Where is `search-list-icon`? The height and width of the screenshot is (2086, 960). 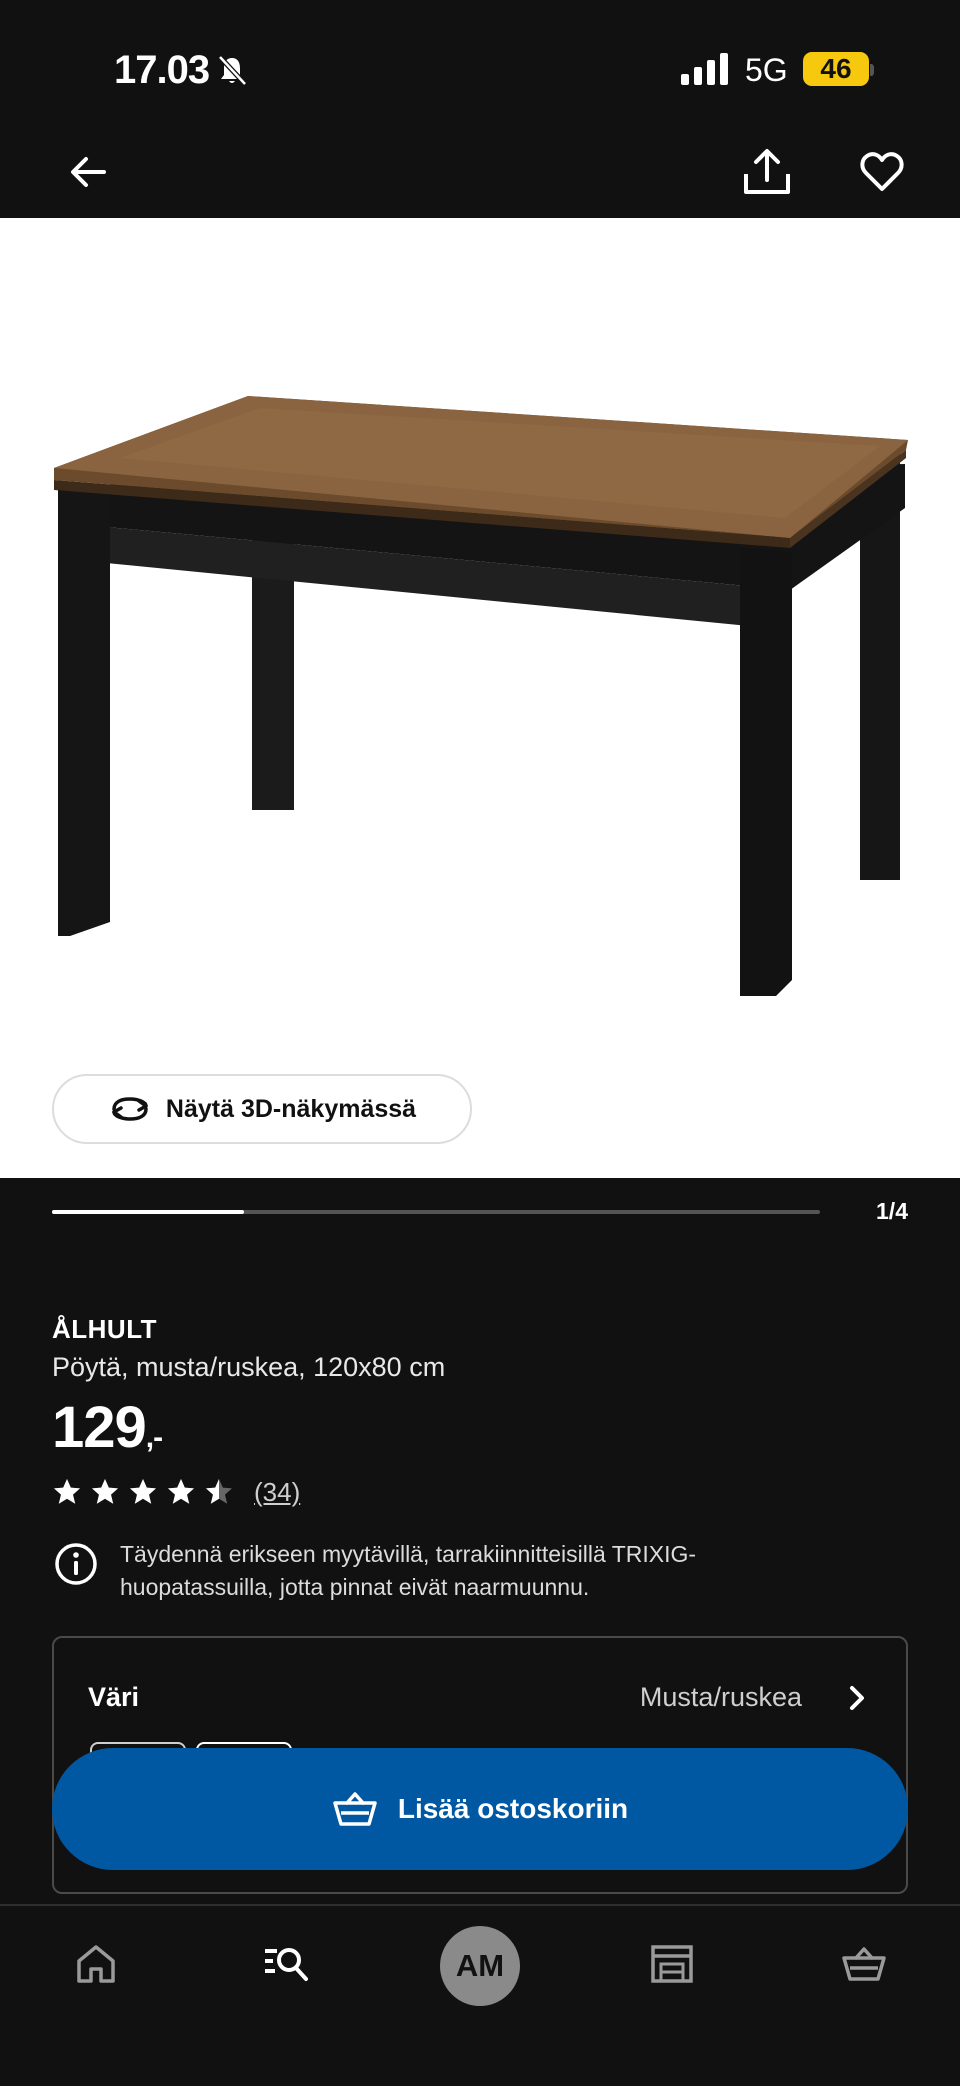 search-list-icon is located at coordinates (286, 1964).